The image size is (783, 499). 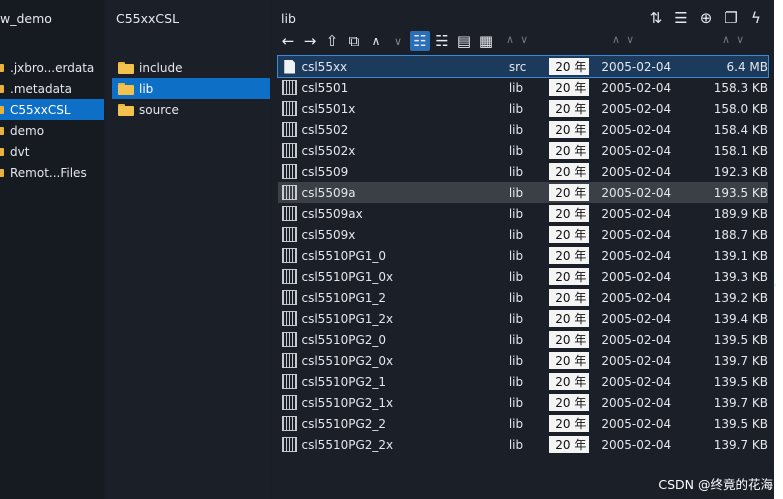 I want to click on list-settings-icon: ☰, so click(x=681, y=18).